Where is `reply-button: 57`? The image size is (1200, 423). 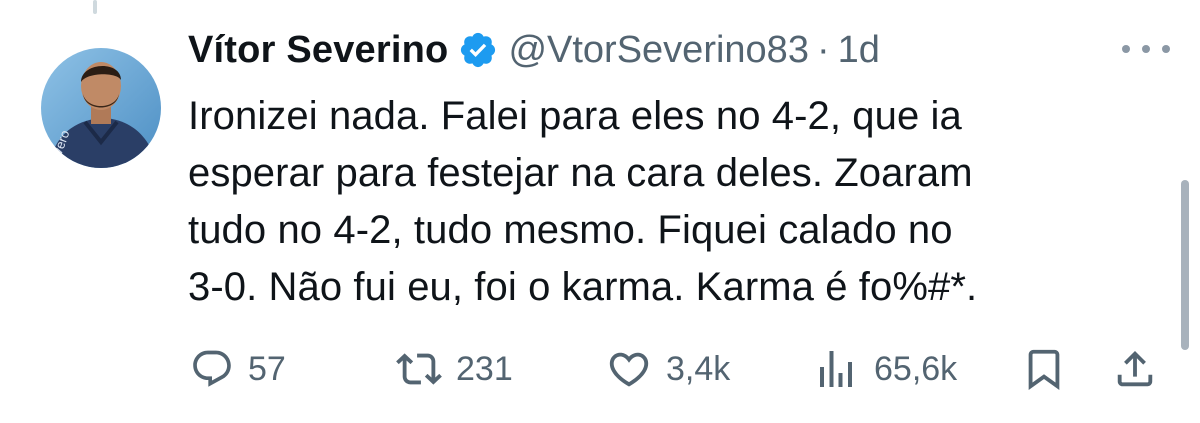
reply-button: 57 is located at coordinates (238, 369).